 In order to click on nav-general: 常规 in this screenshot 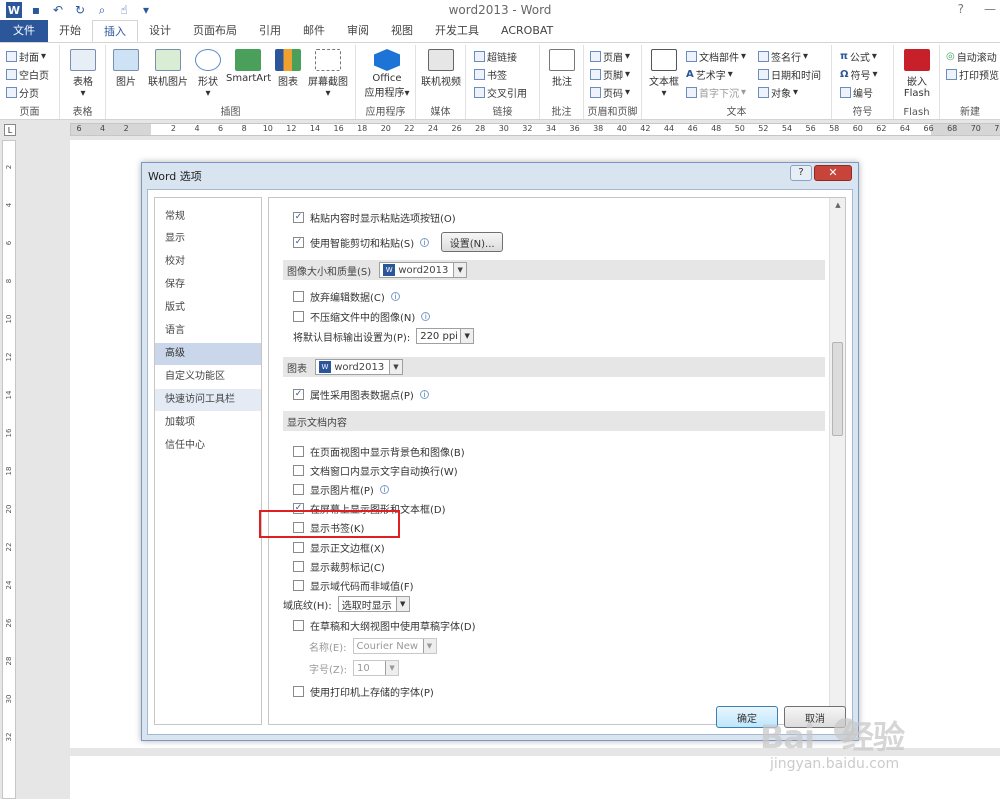, I will do `click(208, 217)`.